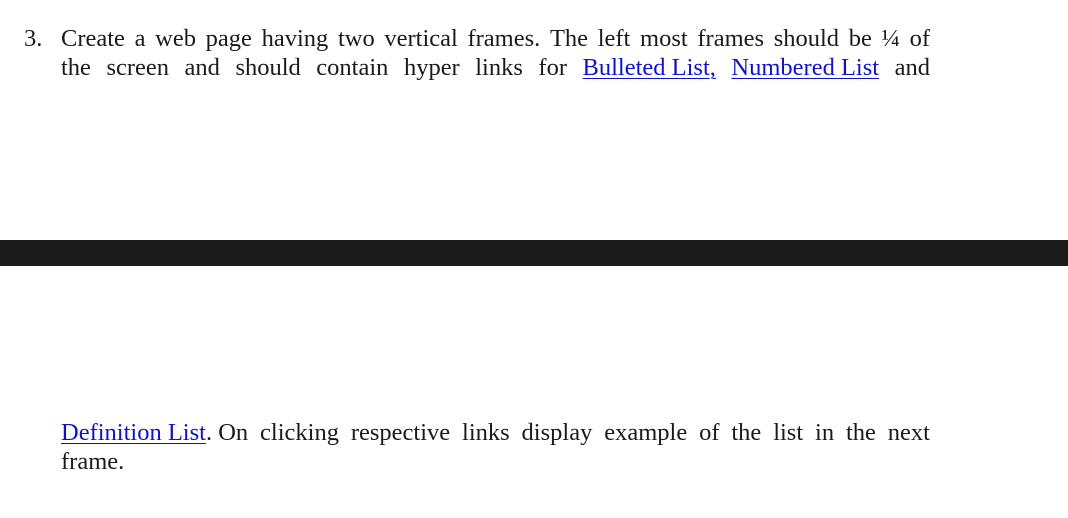 This screenshot has height=518, width=1068. Describe the element at coordinates (93, 461) in the screenshot. I see `paragraph-line-4: frame.` at that location.